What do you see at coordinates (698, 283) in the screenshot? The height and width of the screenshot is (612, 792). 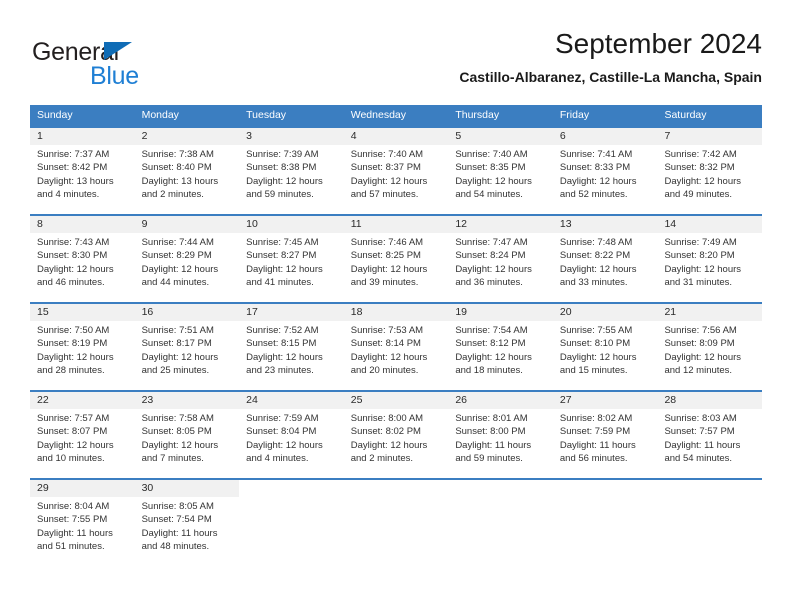 I see `daylight-text-line2: and 31 minutes.` at bounding box center [698, 283].